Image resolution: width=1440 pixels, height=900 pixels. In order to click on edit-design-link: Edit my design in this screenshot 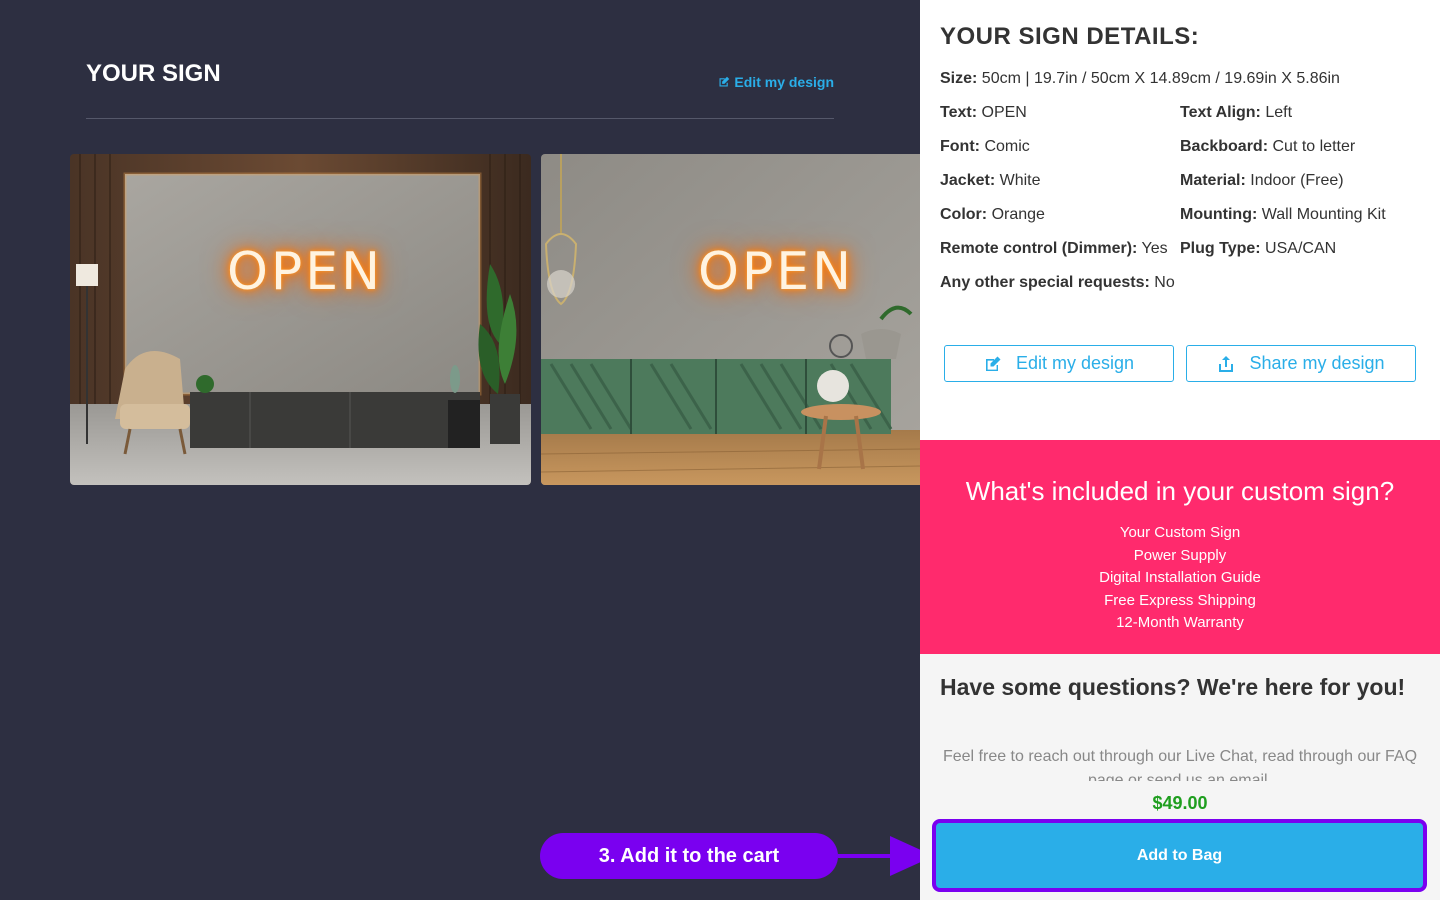, I will do `click(776, 82)`.